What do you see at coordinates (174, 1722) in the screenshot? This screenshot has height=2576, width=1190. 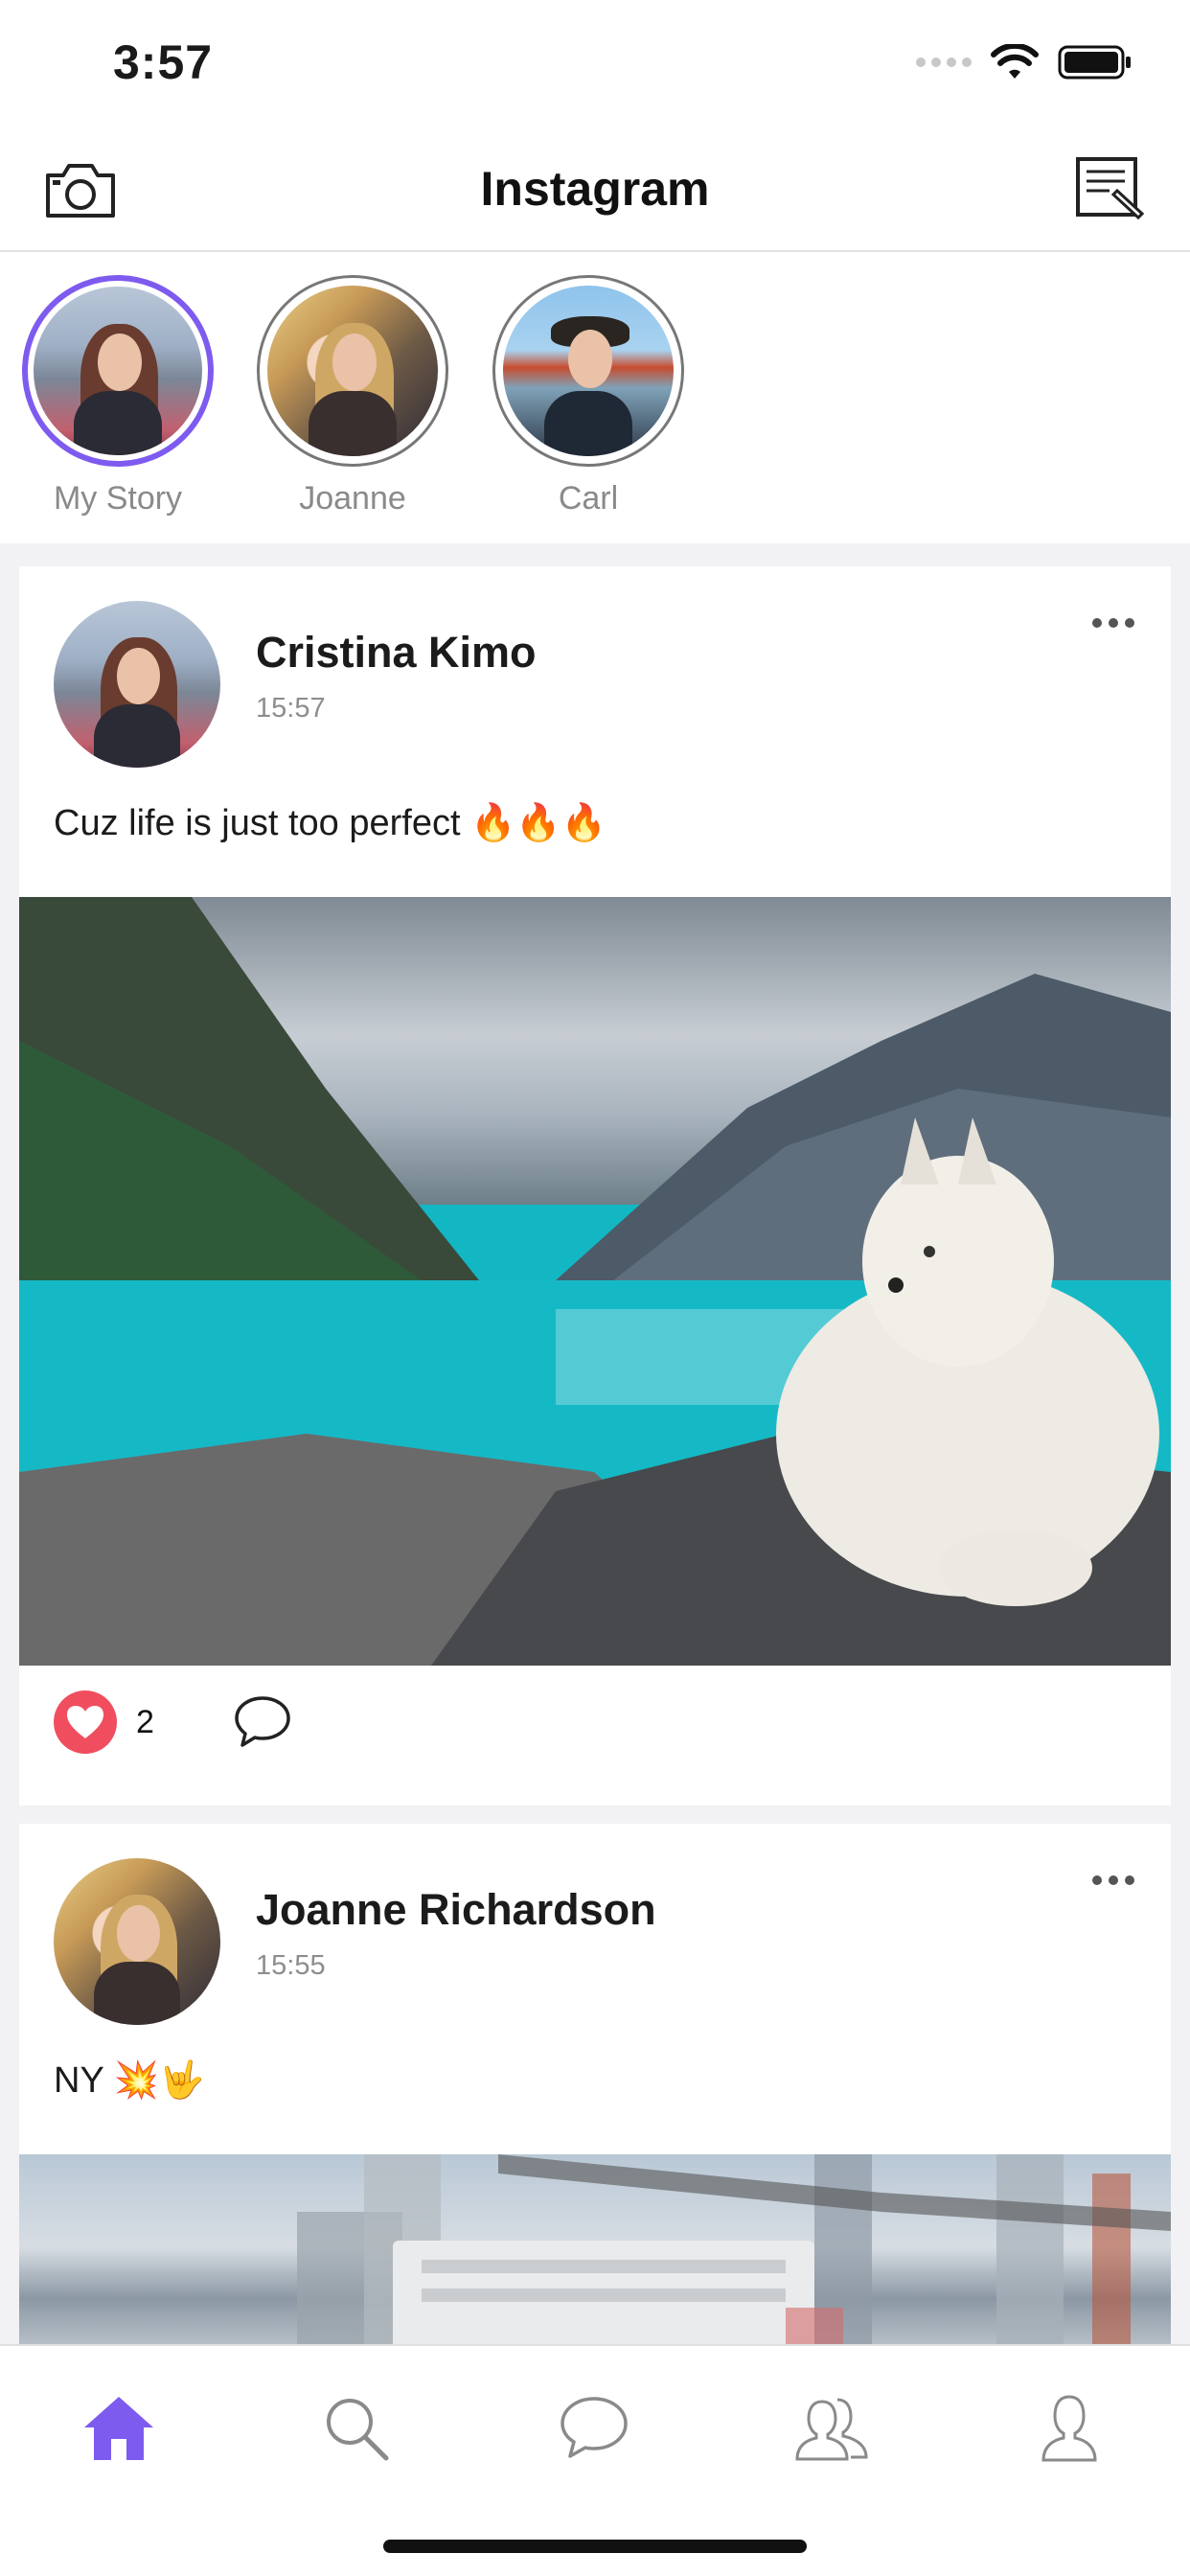 I see `post-actions: 2` at bounding box center [174, 1722].